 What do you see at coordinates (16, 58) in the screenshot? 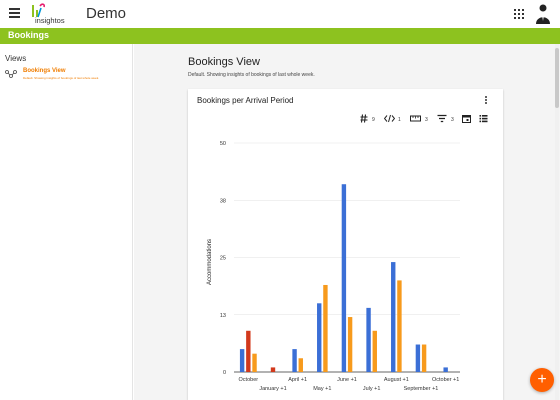
I see `sidebar-heading: Views` at bounding box center [16, 58].